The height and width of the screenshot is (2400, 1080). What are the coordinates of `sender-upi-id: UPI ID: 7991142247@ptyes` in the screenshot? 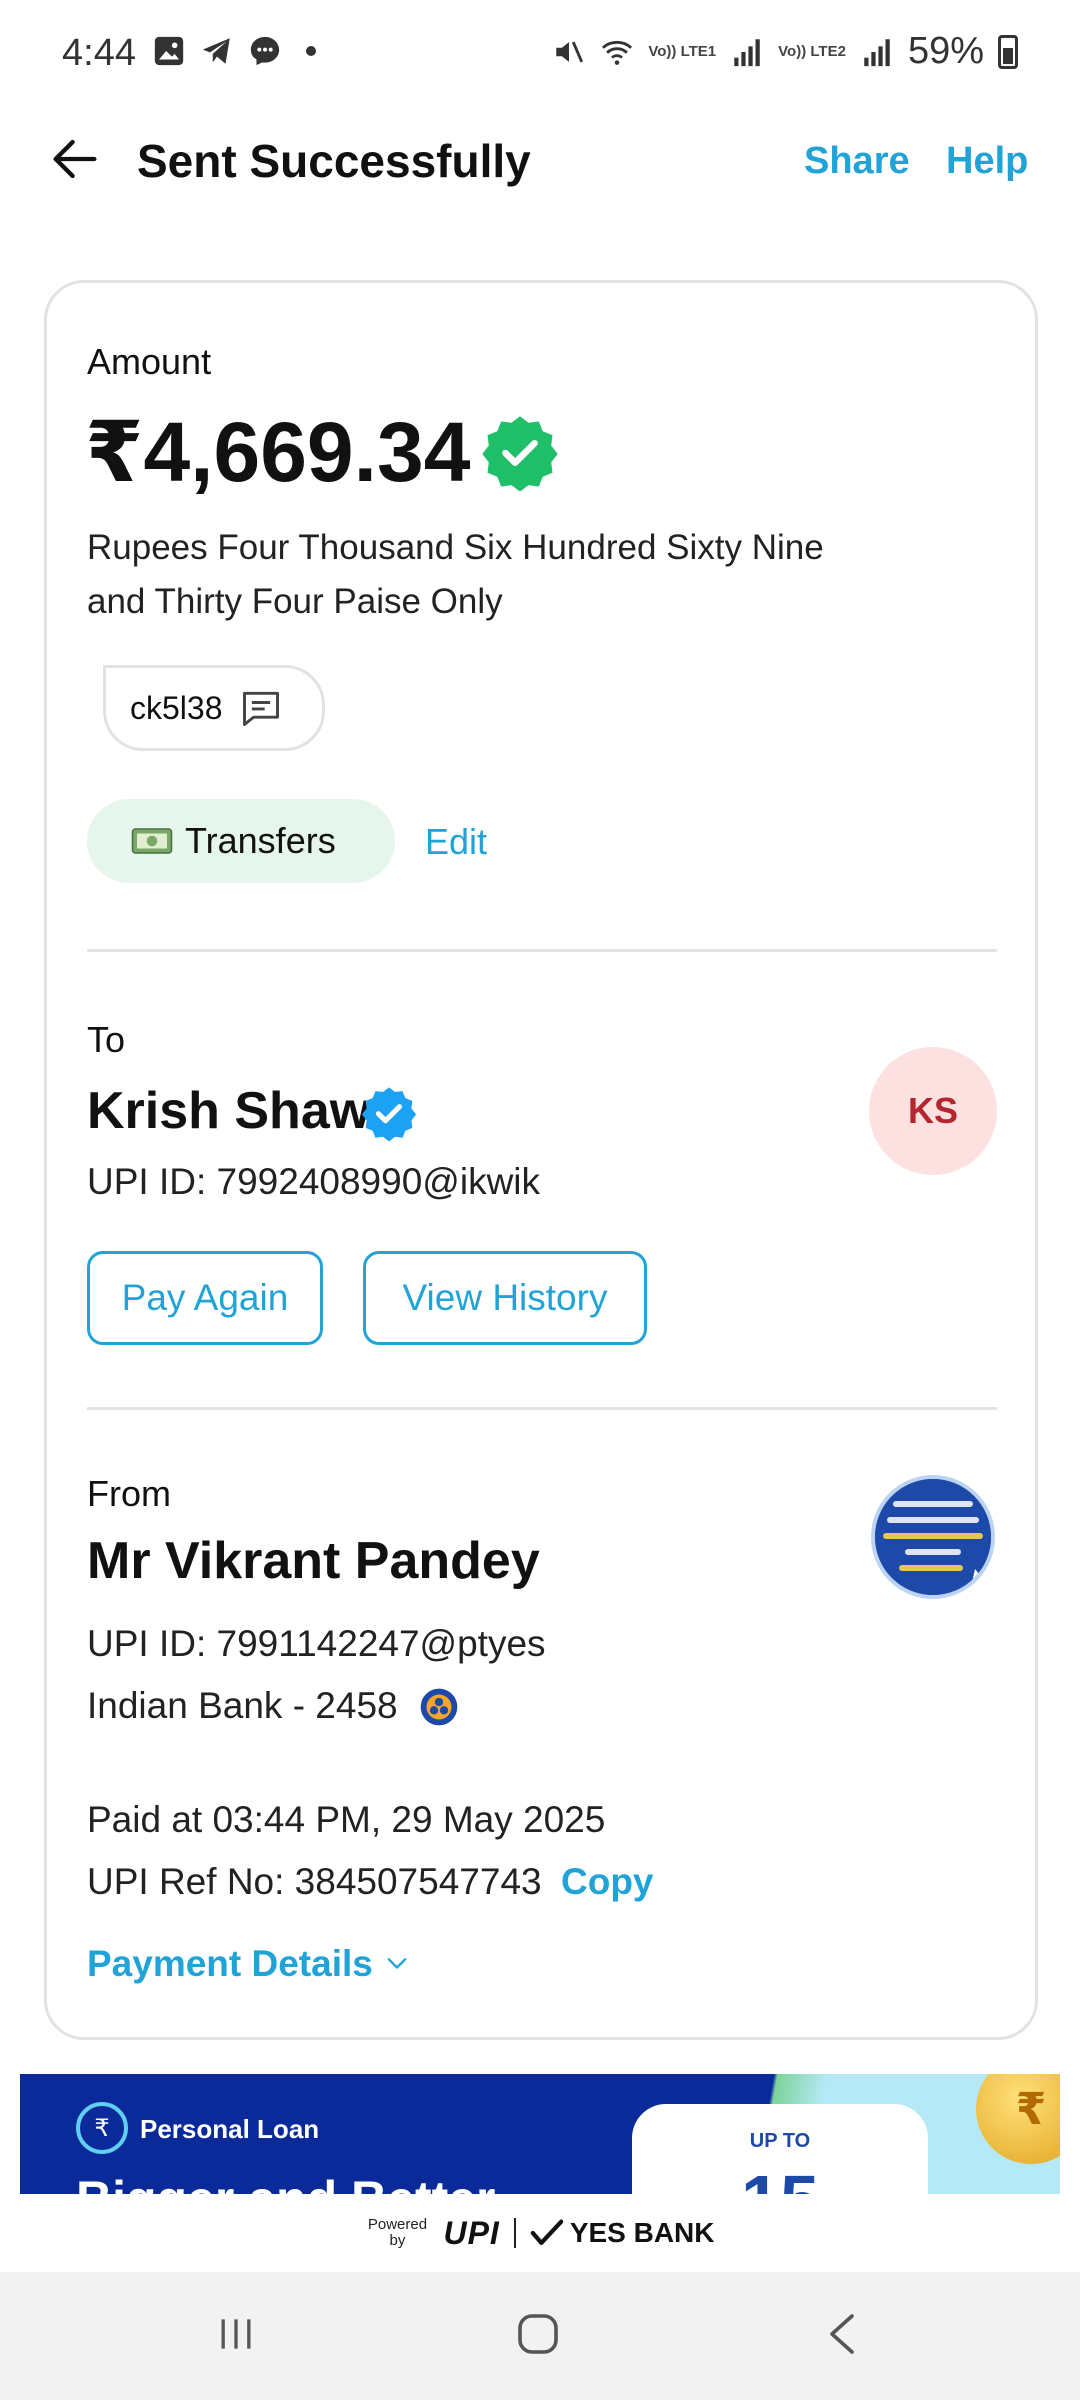 It's located at (316, 1643).